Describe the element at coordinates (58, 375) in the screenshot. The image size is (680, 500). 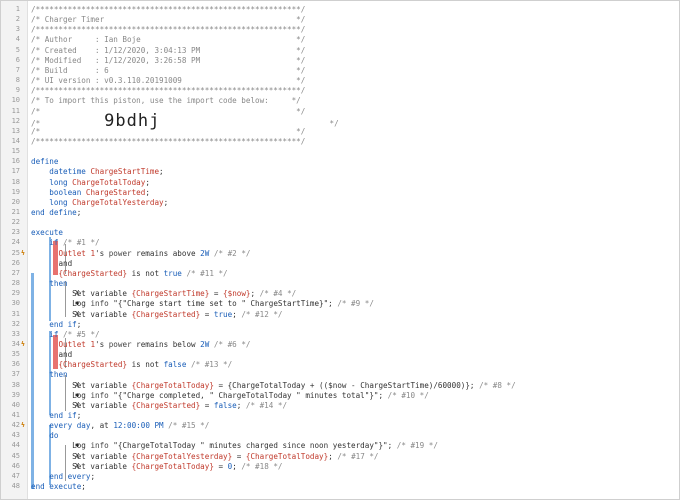
I see `token-k: then` at that location.